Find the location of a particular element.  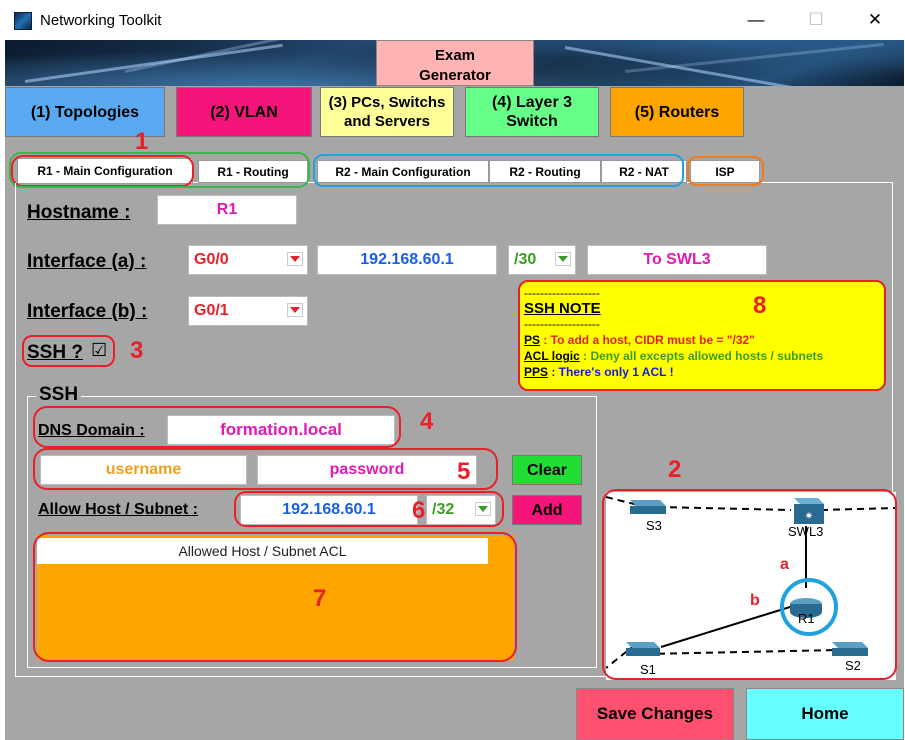

note-pps-line: PPS : There's only 1 ACL ! is located at coordinates (704, 372).